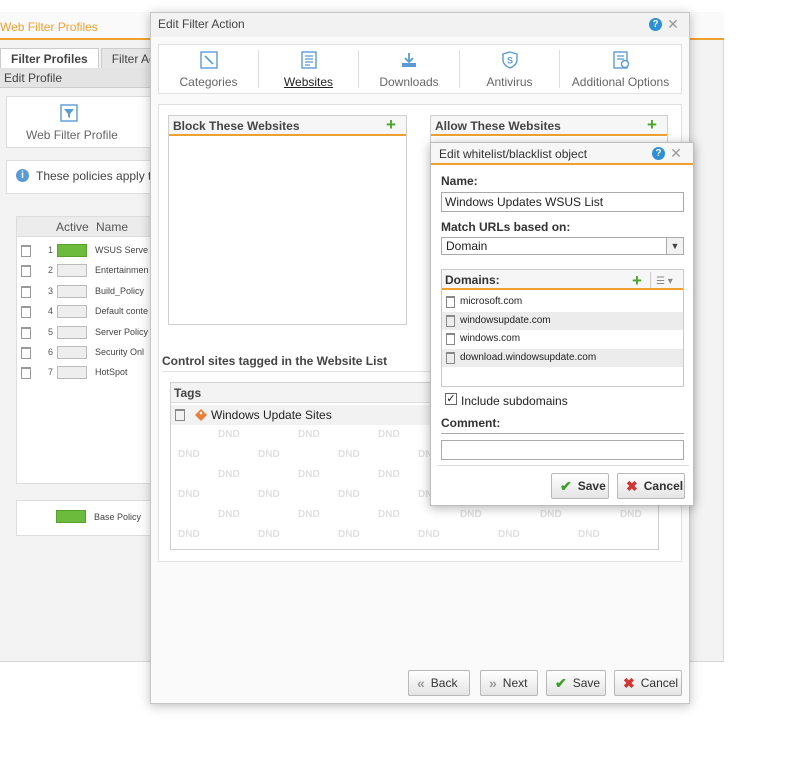 Image resolution: width=786 pixels, height=768 pixels. I want to click on match-urls-label: Match URLs based on:, so click(506, 227).